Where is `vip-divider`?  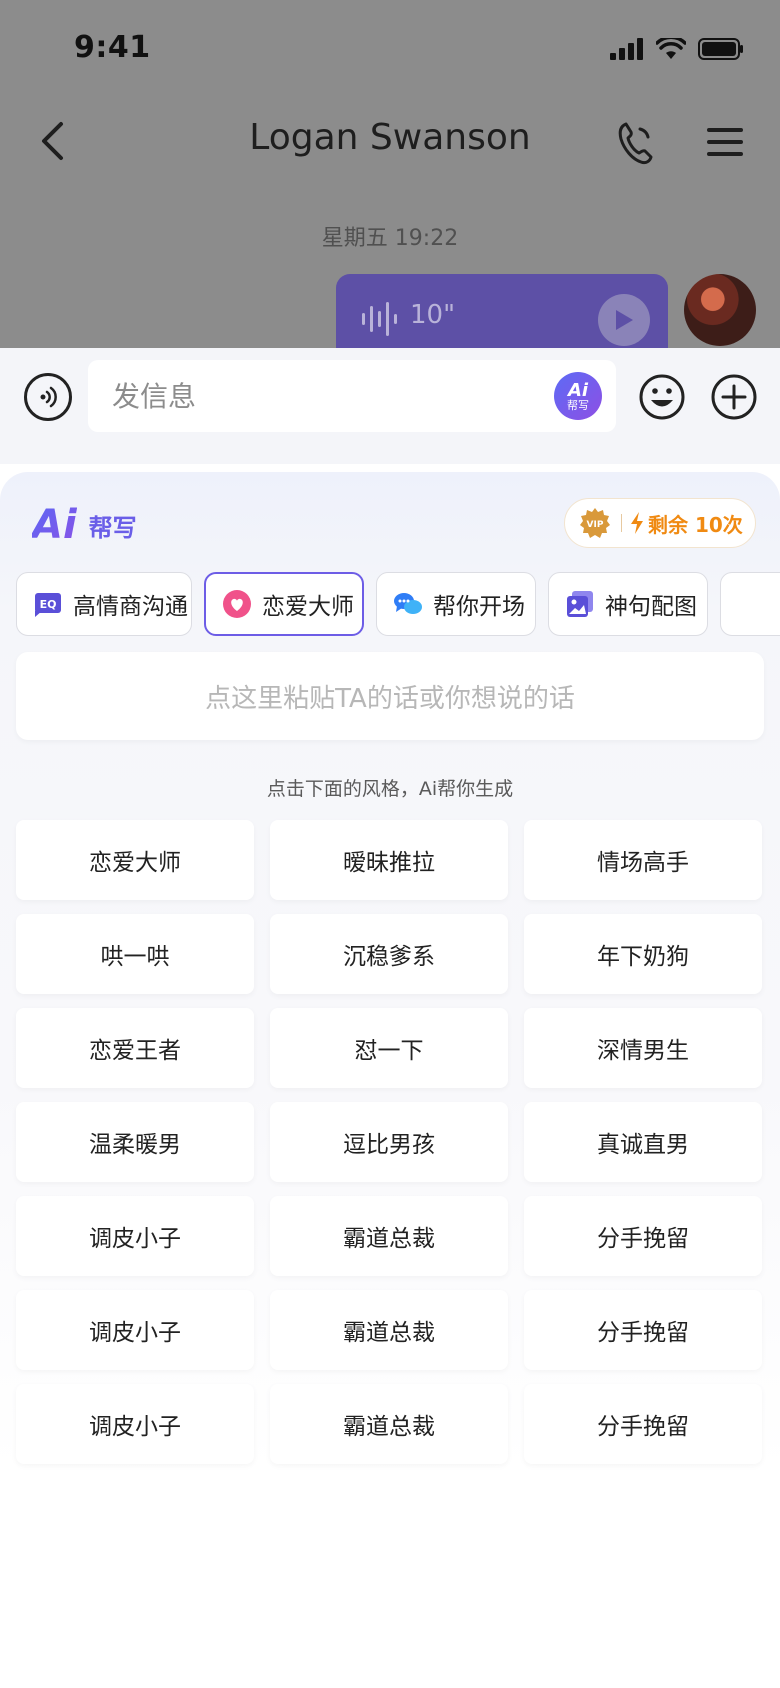 vip-divider is located at coordinates (621, 523).